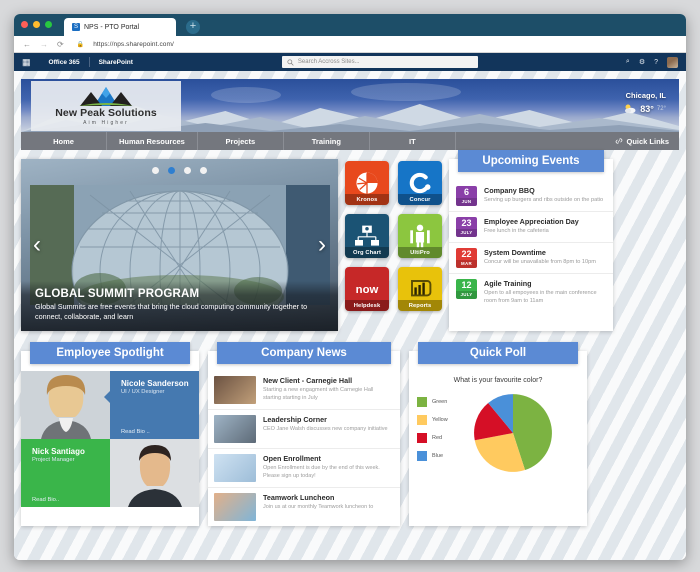 Image resolution: width=700 pixels, height=572 pixels. What do you see at coordinates (76, 27) in the screenshot?
I see `sharepoint-favicon: S` at bounding box center [76, 27].